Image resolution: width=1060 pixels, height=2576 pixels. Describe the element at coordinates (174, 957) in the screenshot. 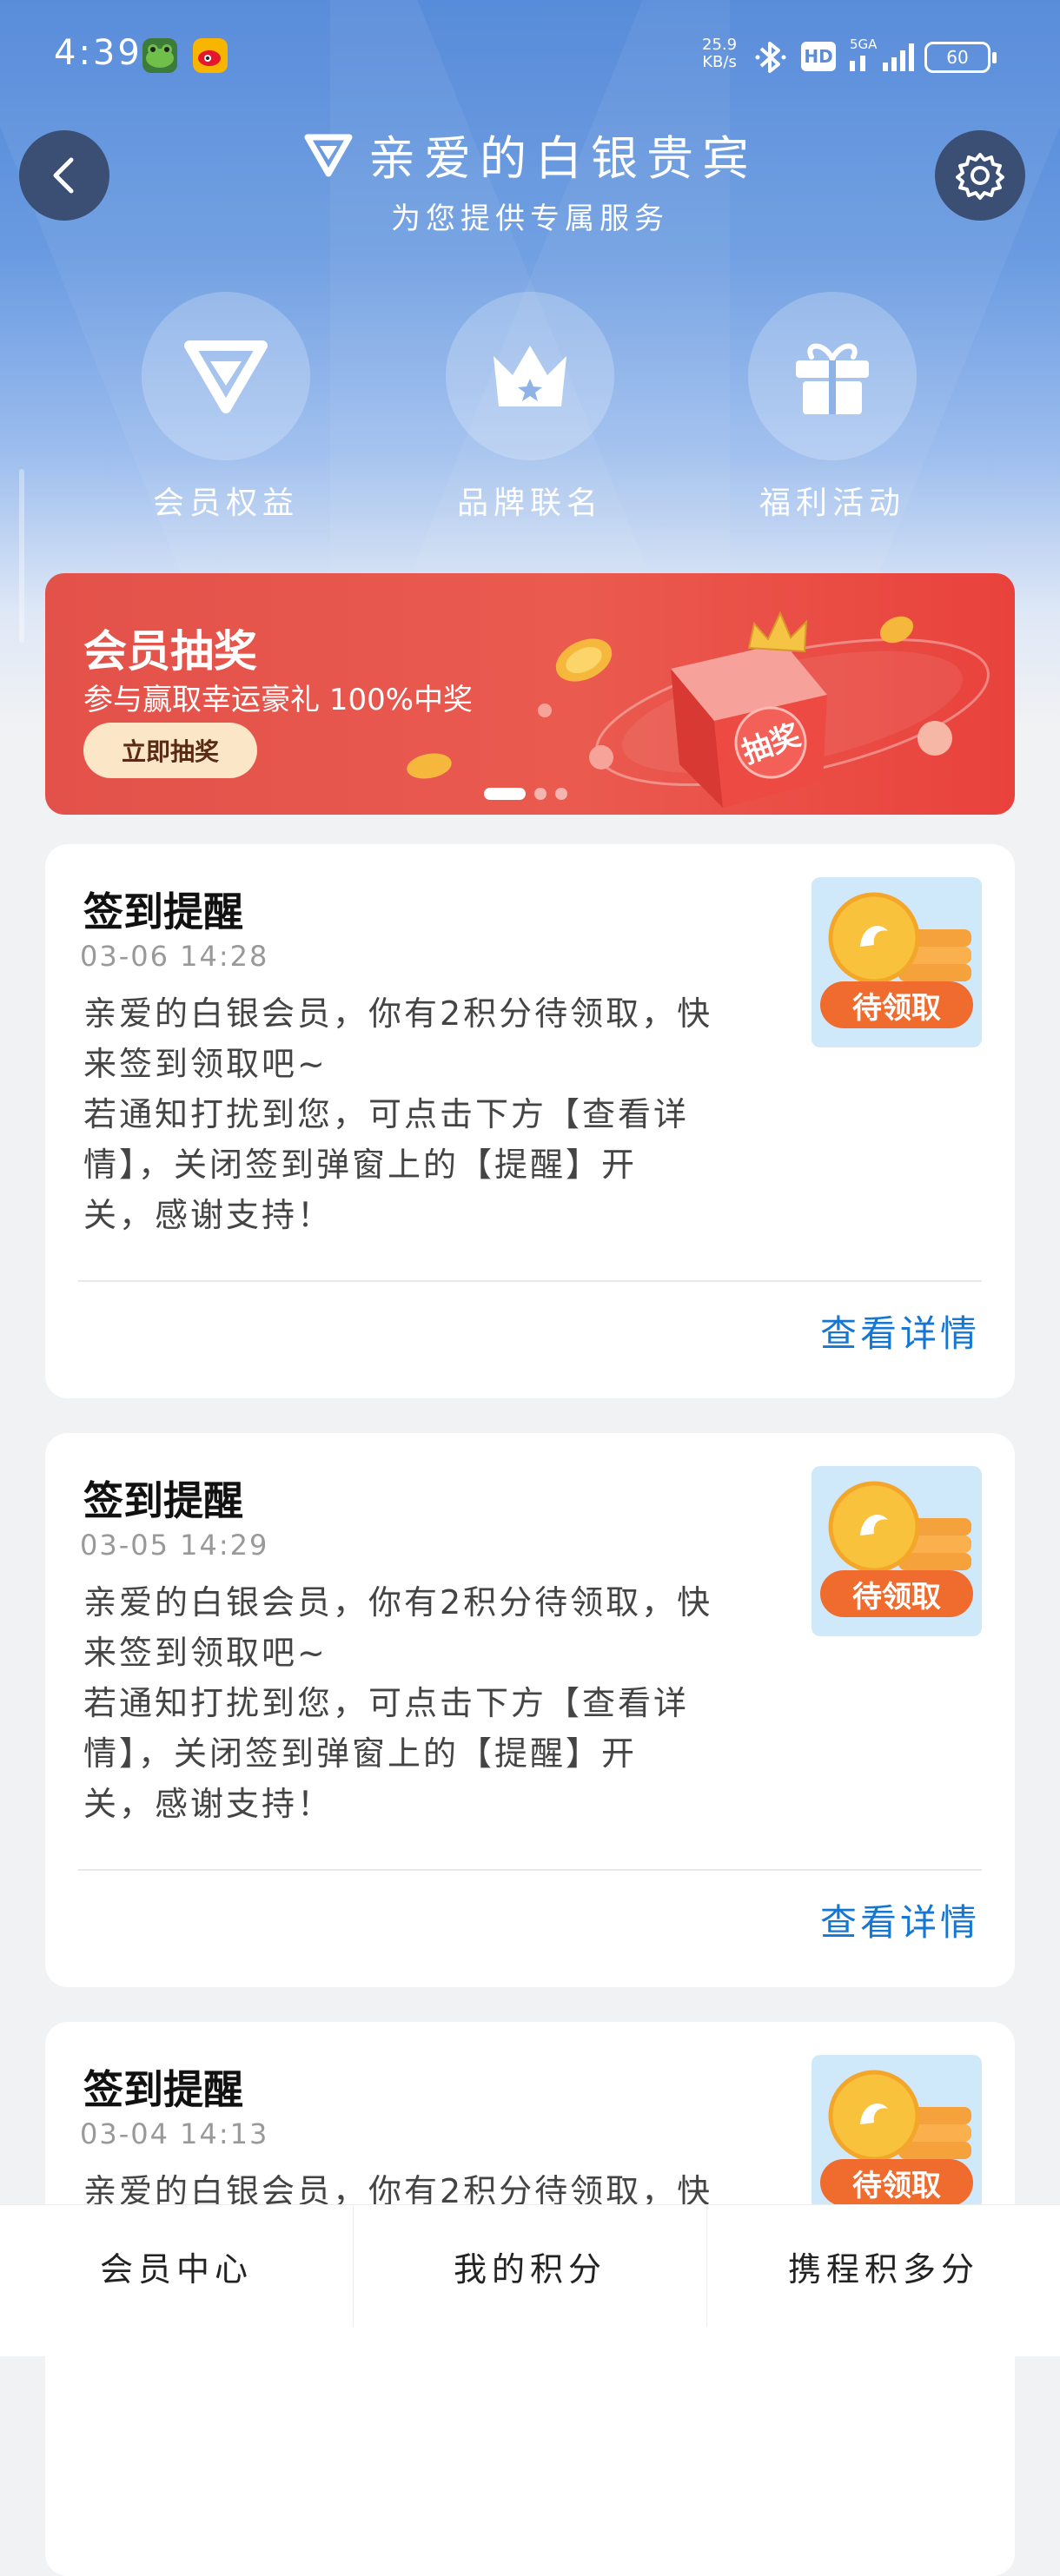

I see `card-time: 03-06 14:28` at that location.